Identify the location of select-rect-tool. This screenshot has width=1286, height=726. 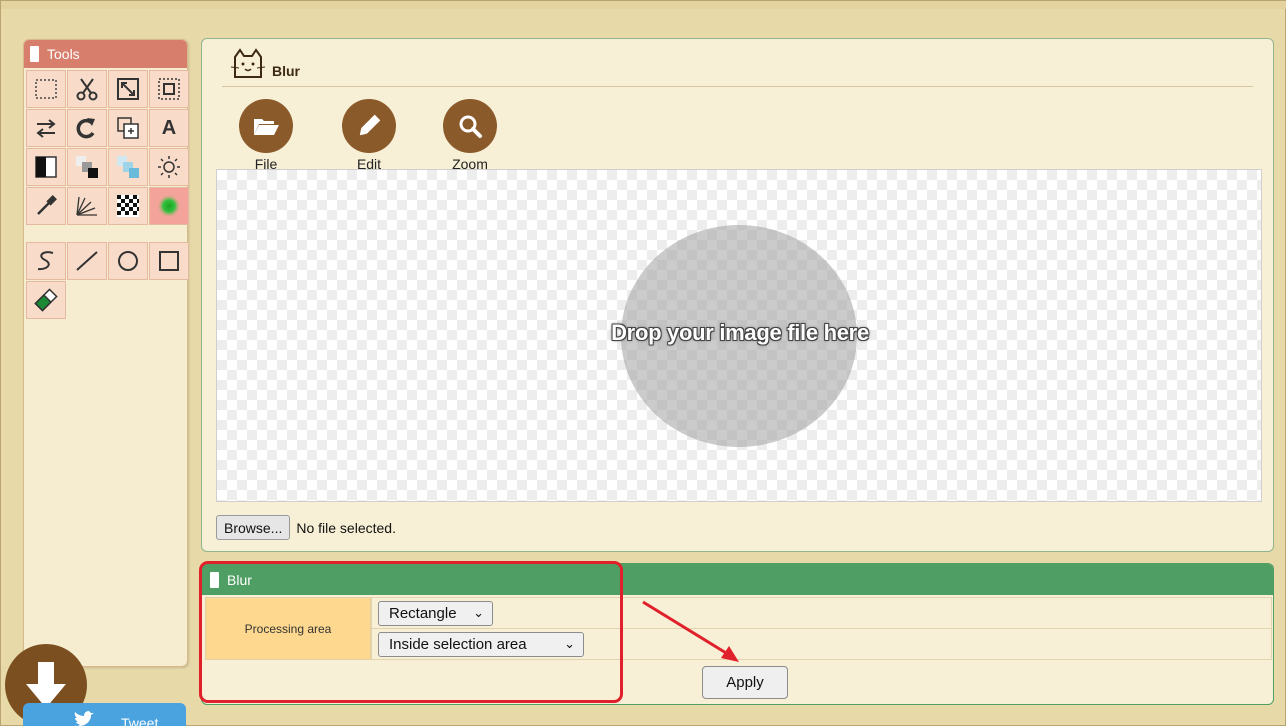
(46, 89).